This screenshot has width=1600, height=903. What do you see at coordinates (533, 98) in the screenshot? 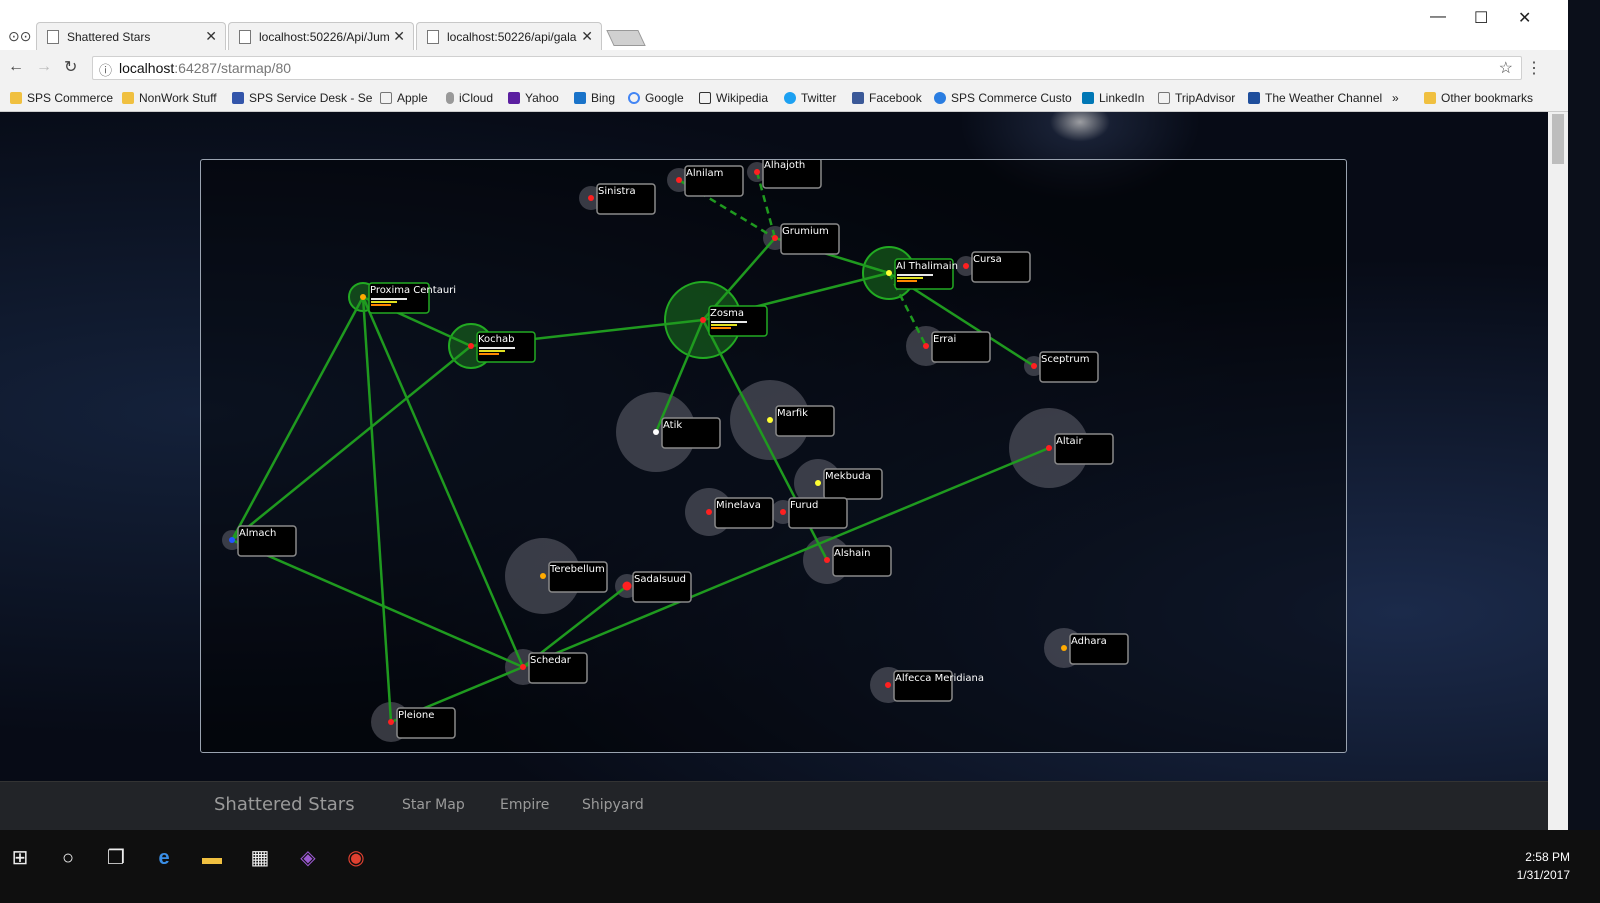
I see `bookmark-yahoo: Yahoo` at bounding box center [533, 98].